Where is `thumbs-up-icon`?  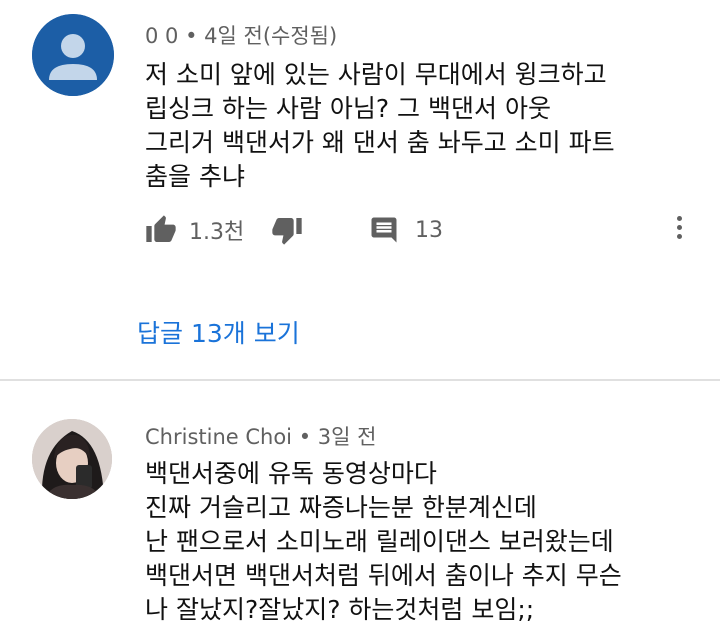 thumbs-up-icon is located at coordinates (161, 228).